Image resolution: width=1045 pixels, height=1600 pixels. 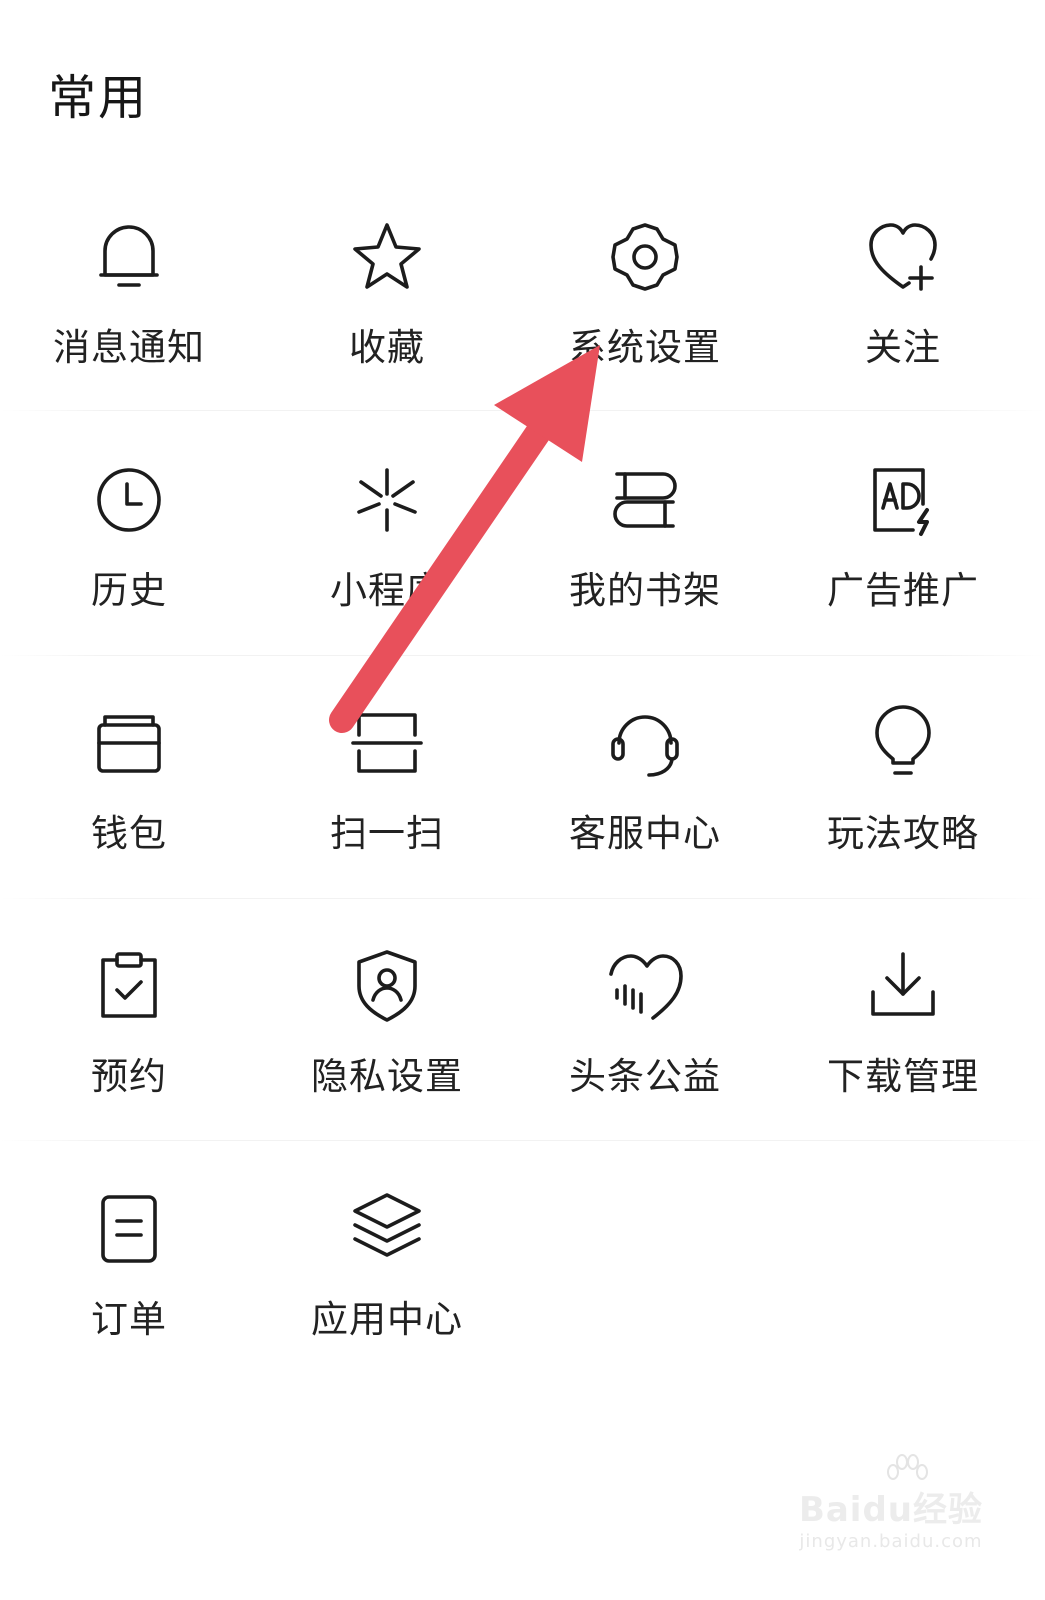 What do you see at coordinates (129, 986) in the screenshot?
I see `clipboard-check-icon` at bounding box center [129, 986].